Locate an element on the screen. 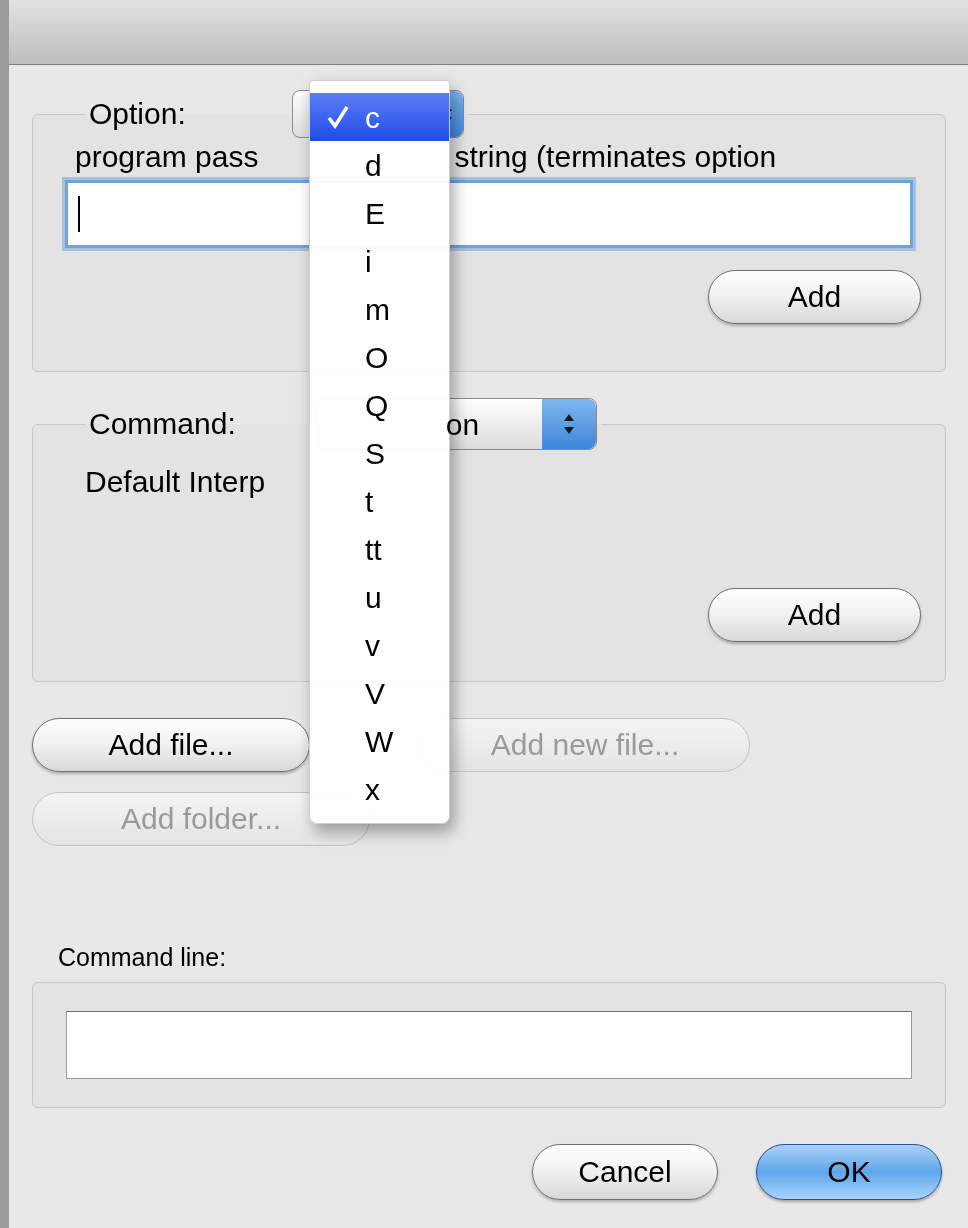 This screenshot has height=1228, width=968. ok-button: OK is located at coordinates (849, 1172).